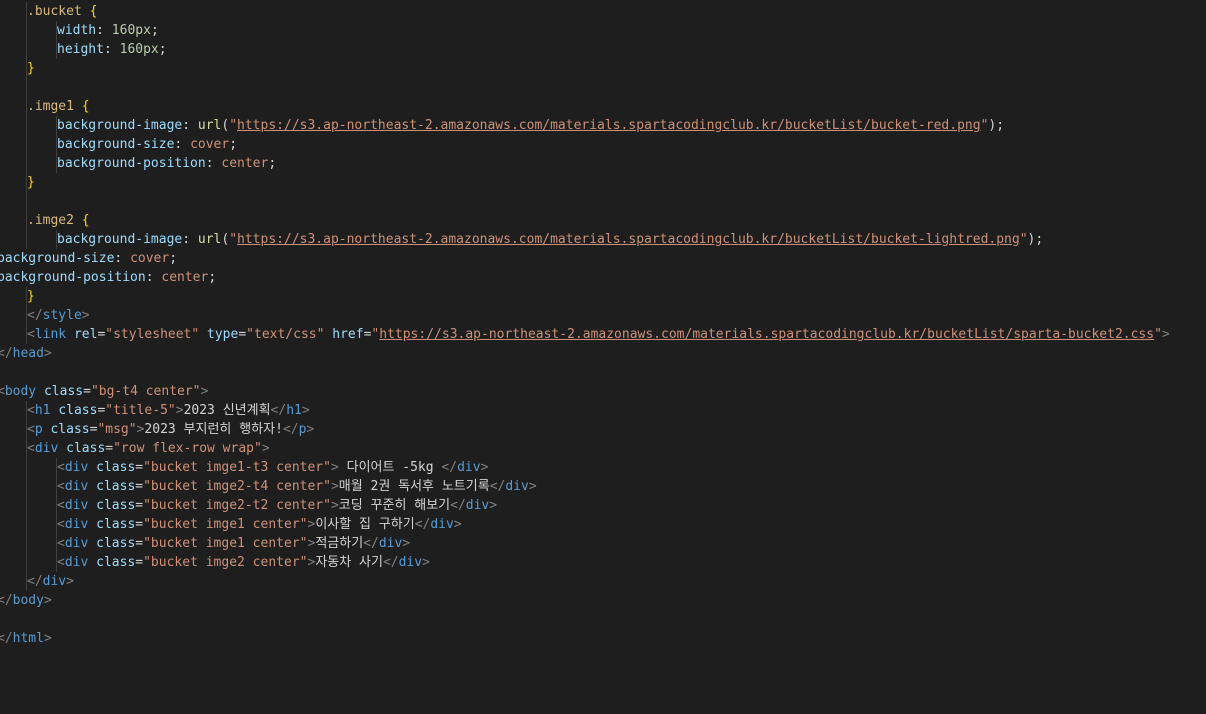  What do you see at coordinates (603, 106) in the screenshot?
I see `code-line: .imge1 {` at bounding box center [603, 106].